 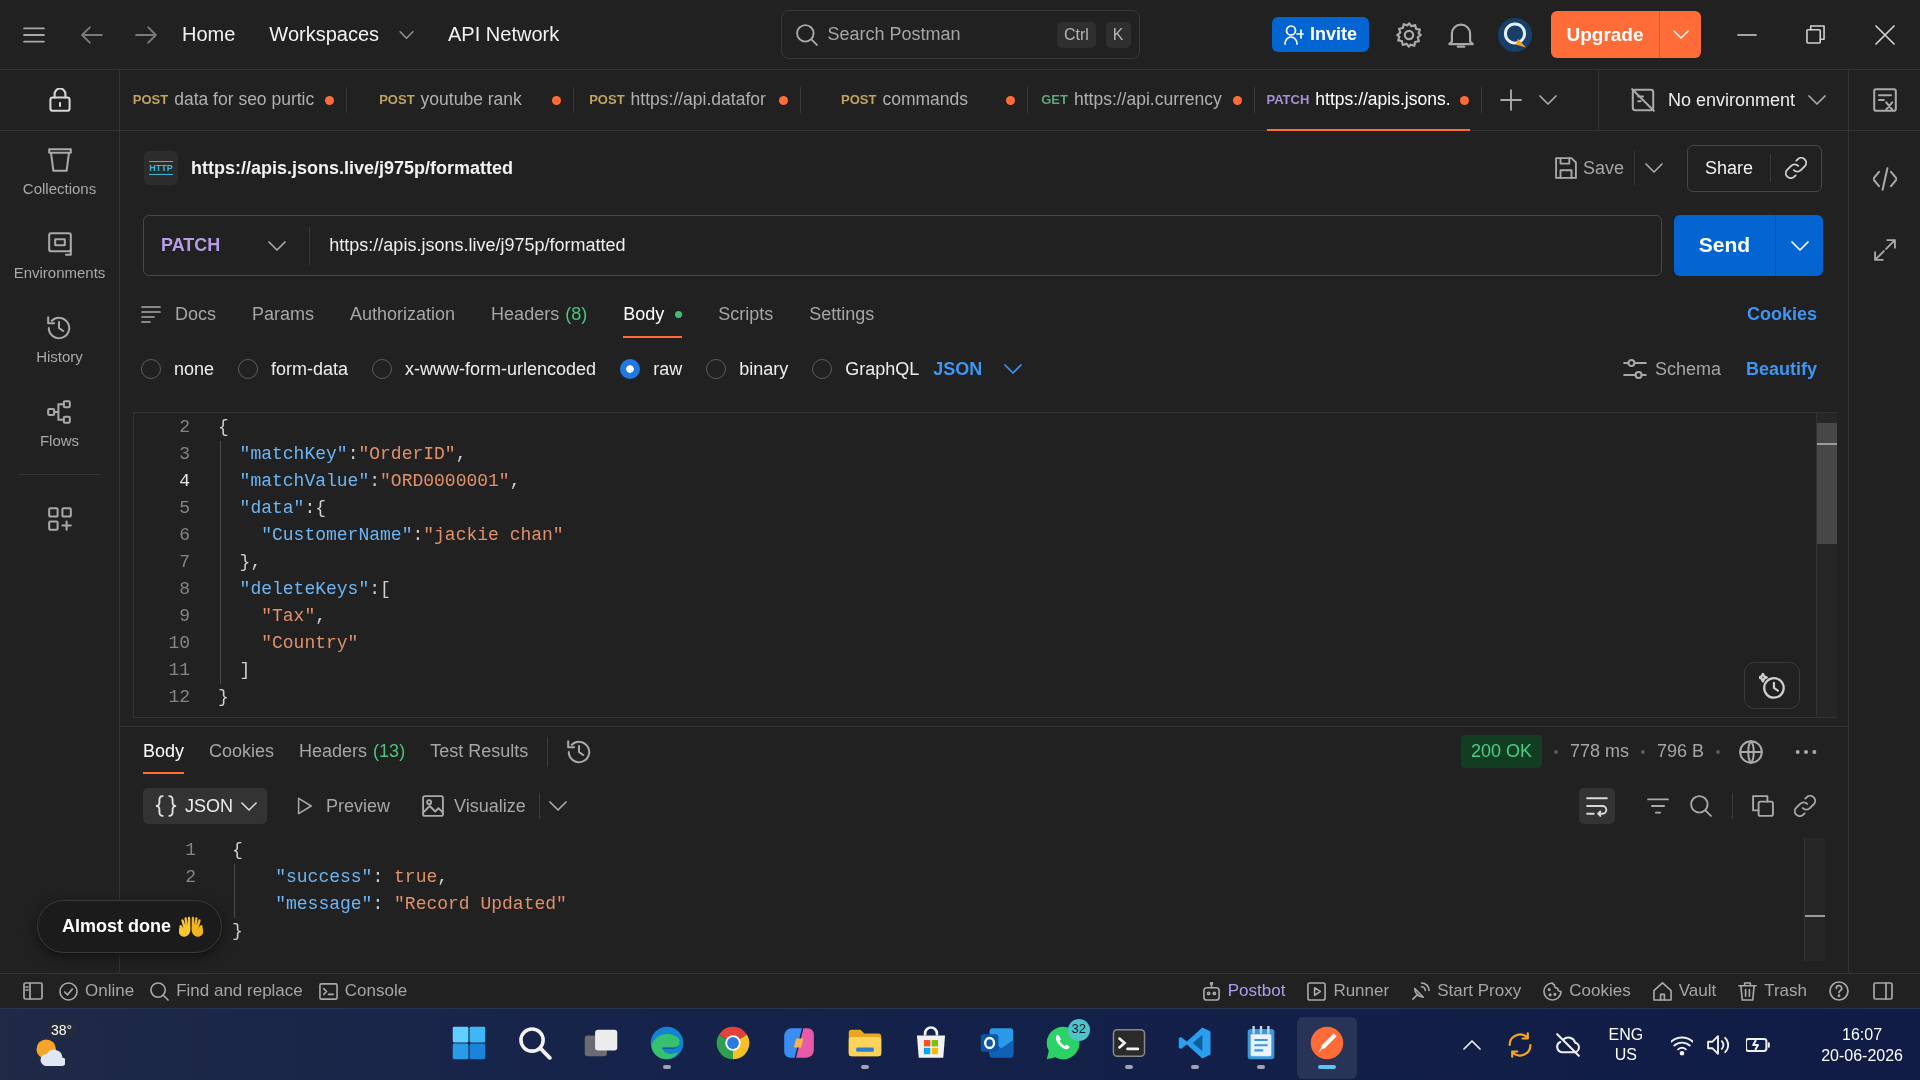 What do you see at coordinates (1884, 100) in the screenshot?
I see `variable-box-icon` at bounding box center [1884, 100].